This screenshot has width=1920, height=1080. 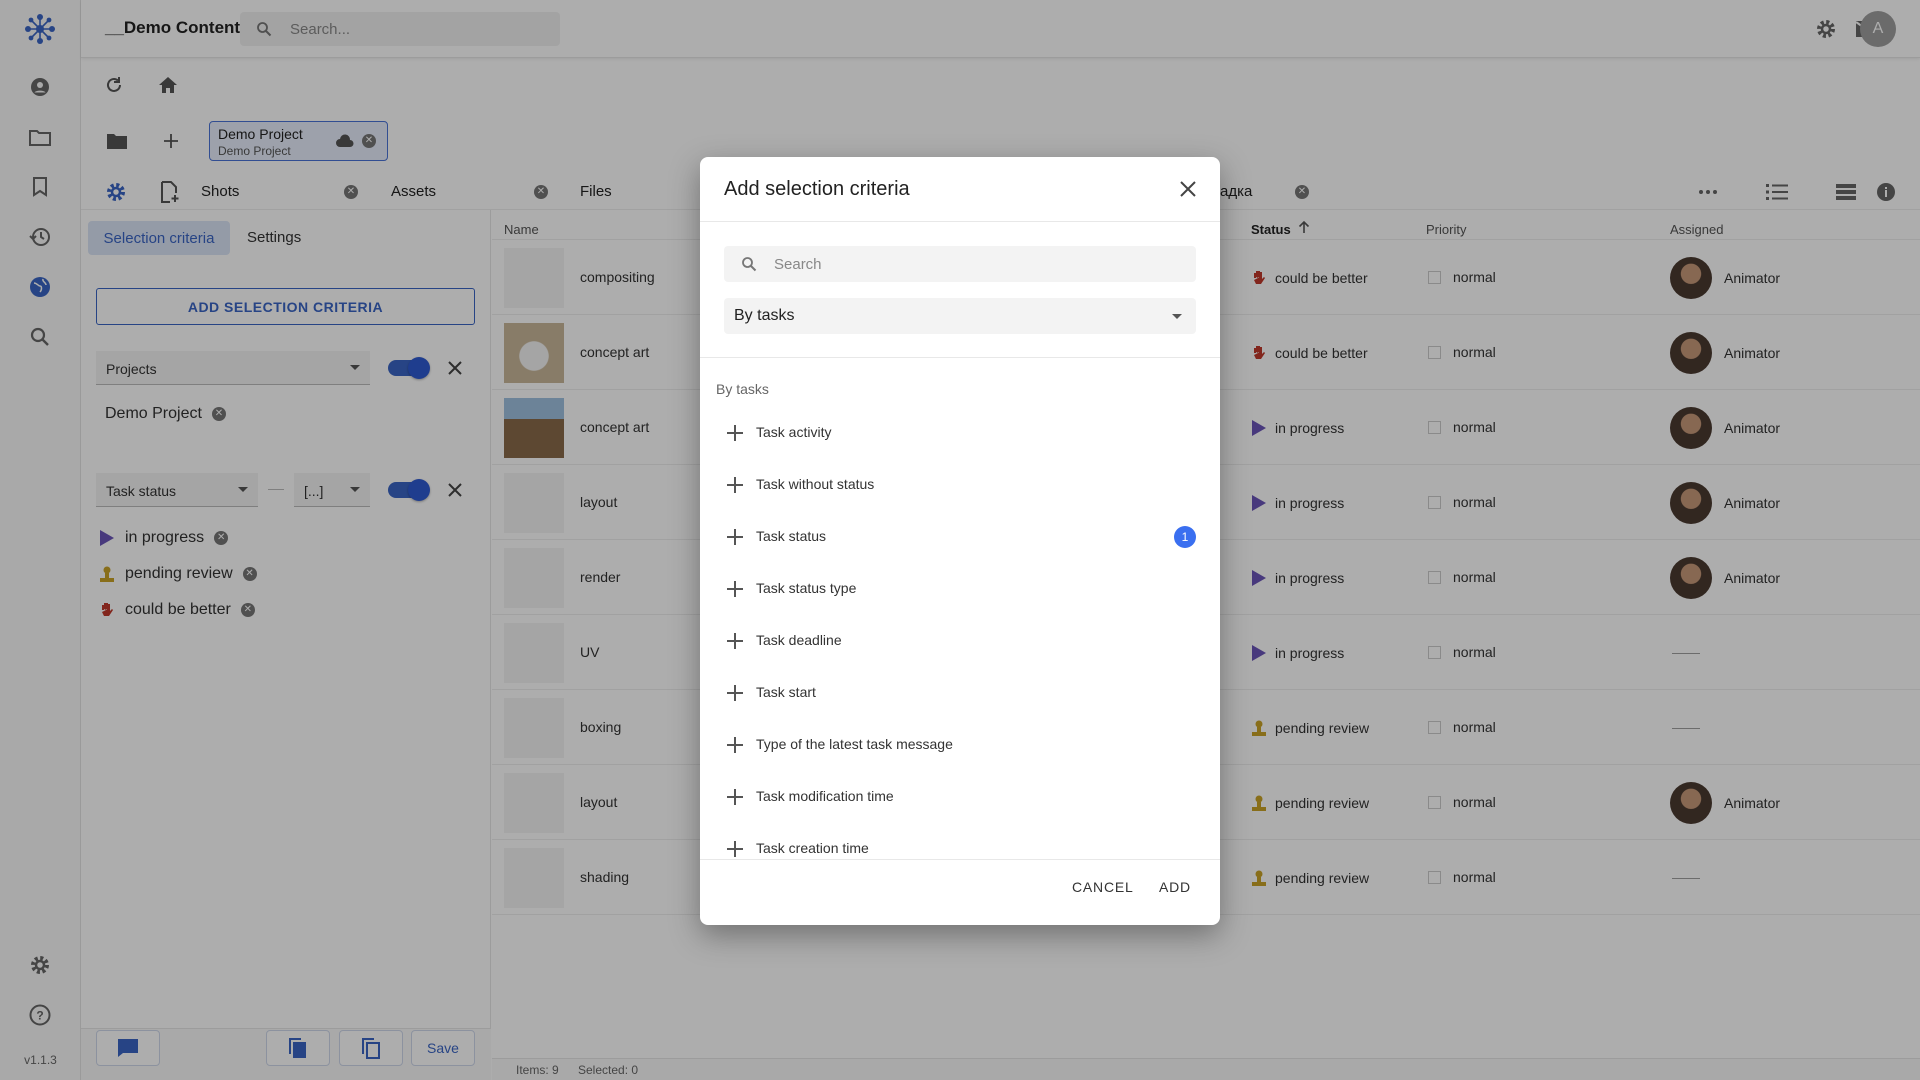 I want to click on criteria-item: Task status 1, so click(x=960, y=537).